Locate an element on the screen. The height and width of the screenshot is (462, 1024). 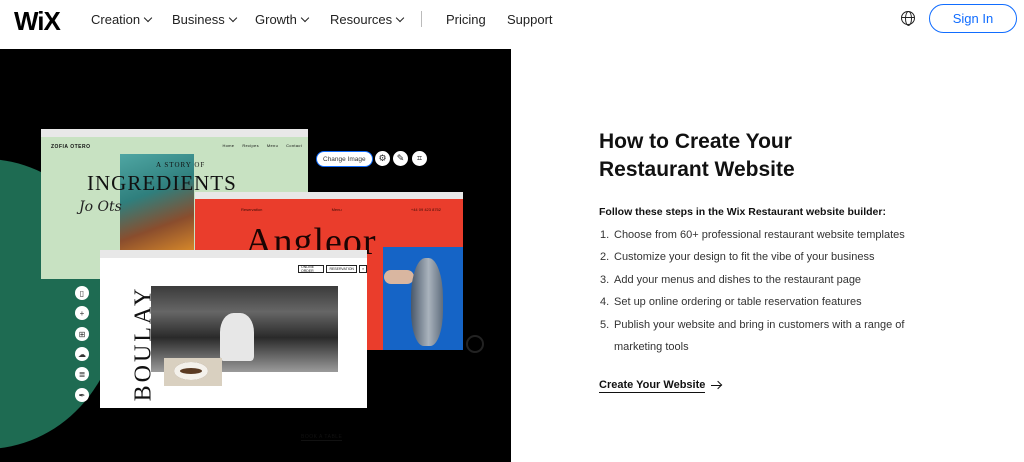
step-number: 5. is located at coordinates (605, 324).